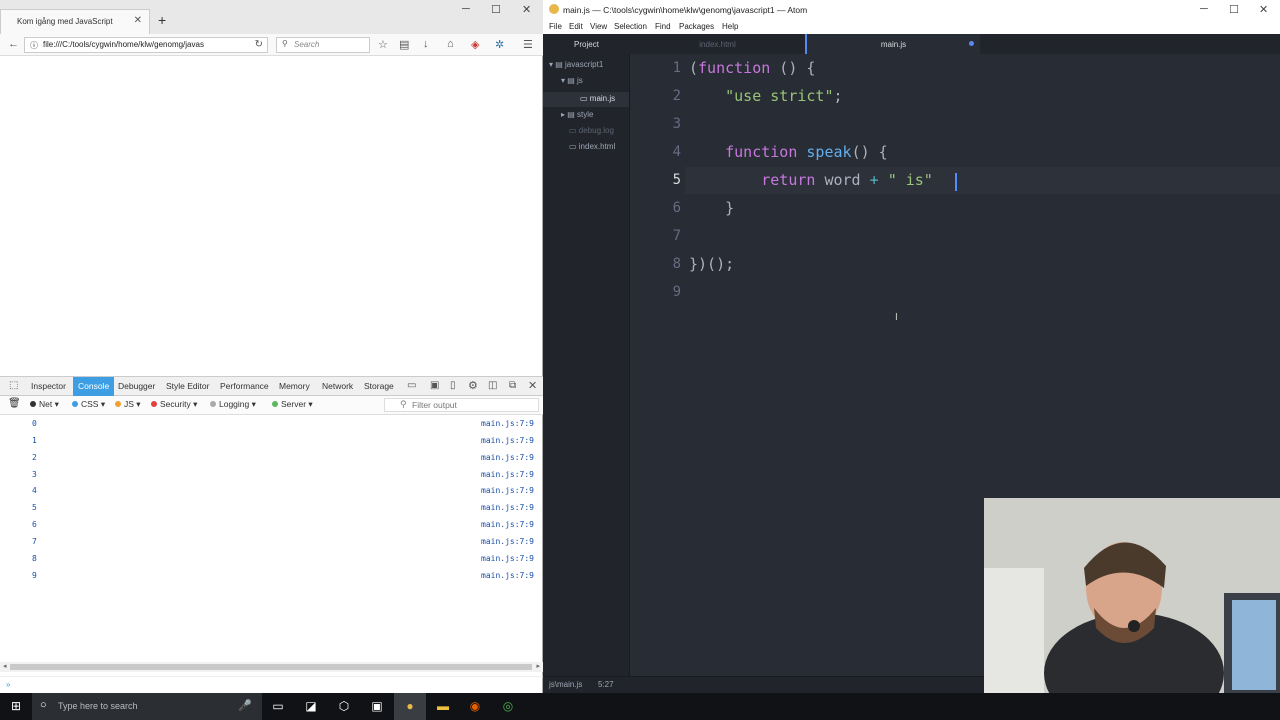  I want to click on firefox-tab: Kom igång med JavaScript ✕, so click(75, 21).